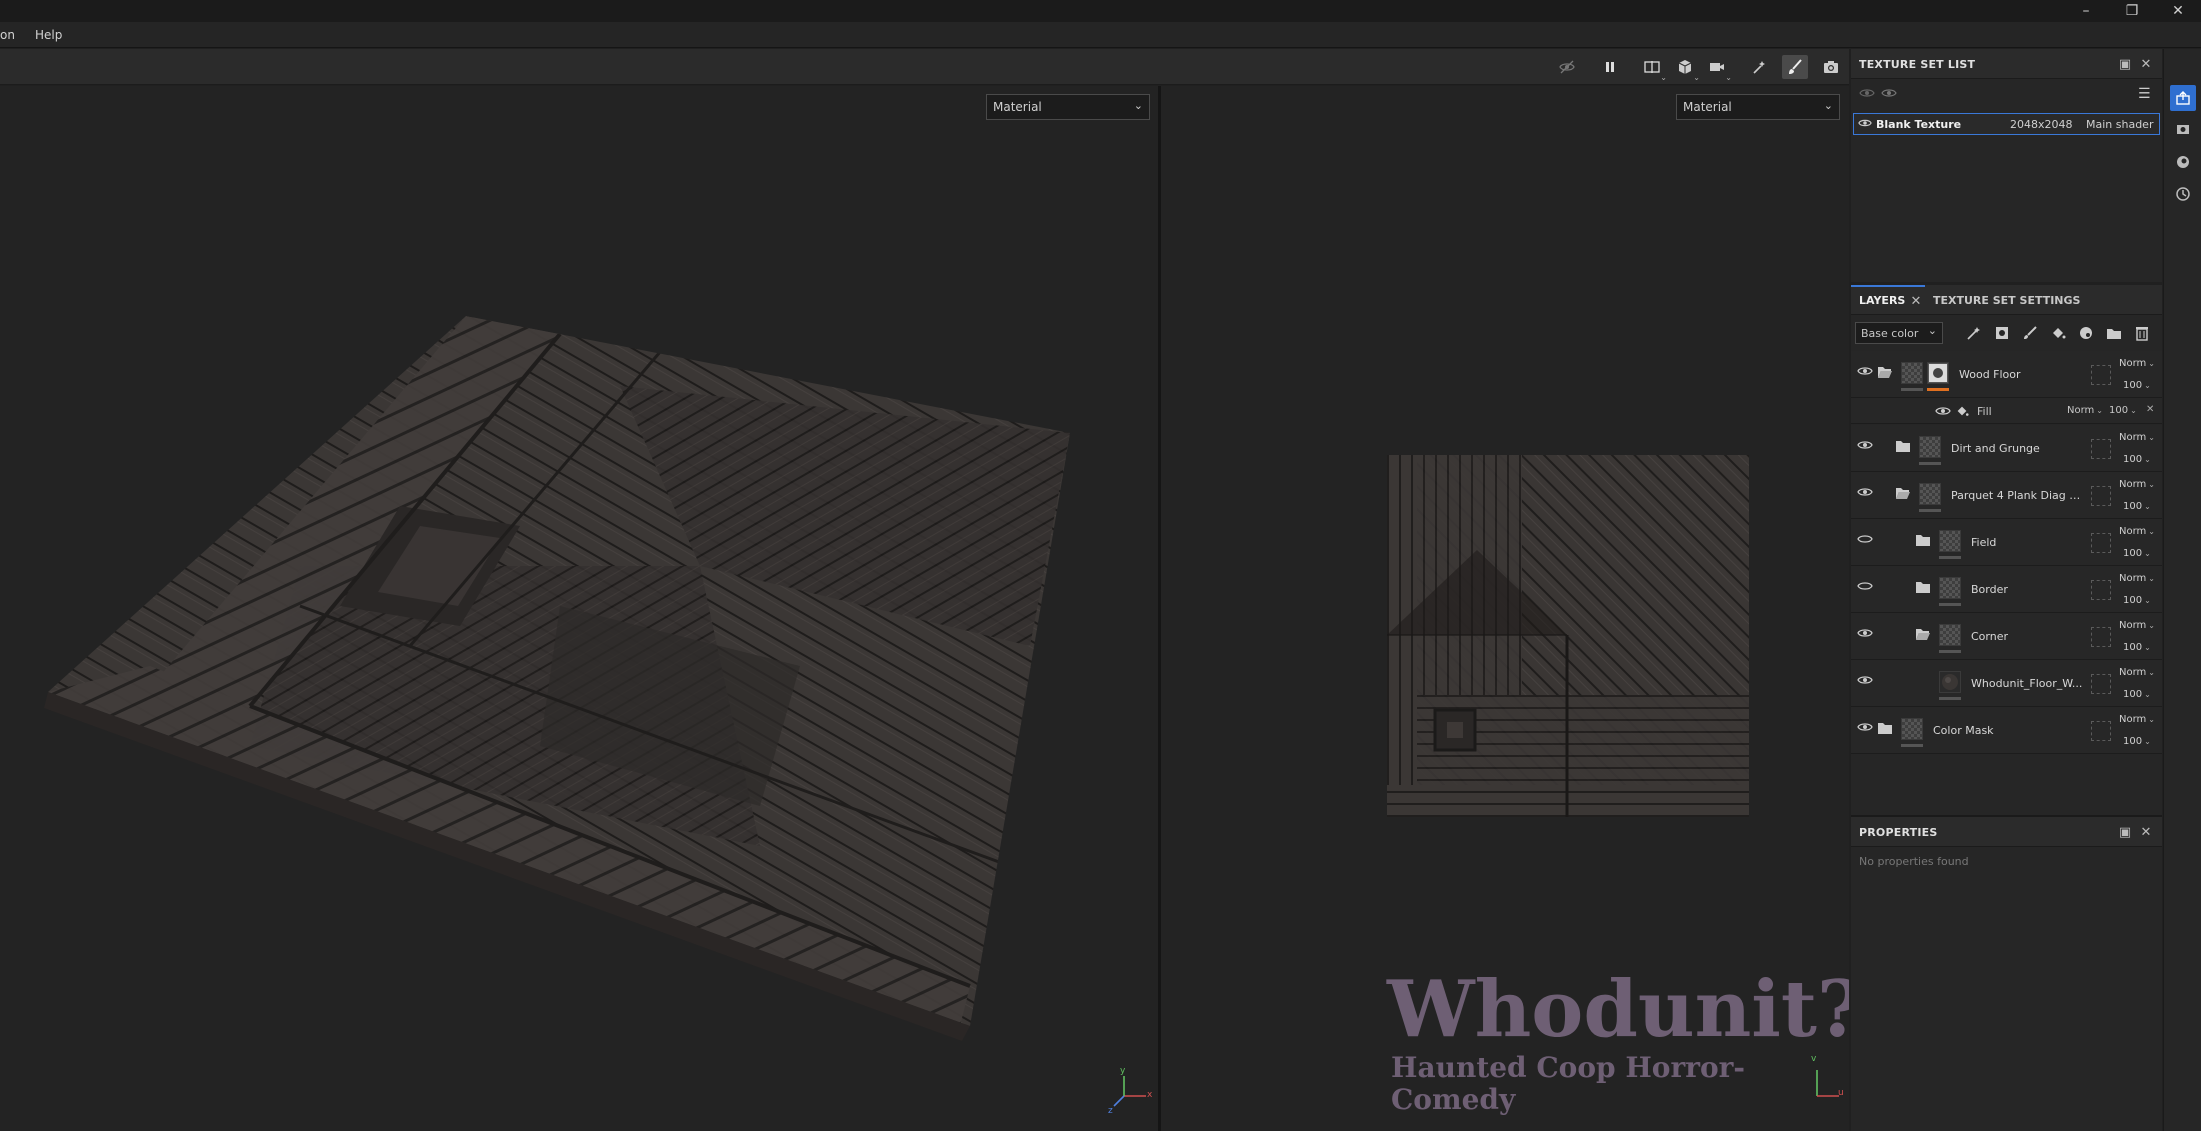  Describe the element at coordinates (1653, 68) in the screenshot. I see `view-mode-button: ⌄` at that location.